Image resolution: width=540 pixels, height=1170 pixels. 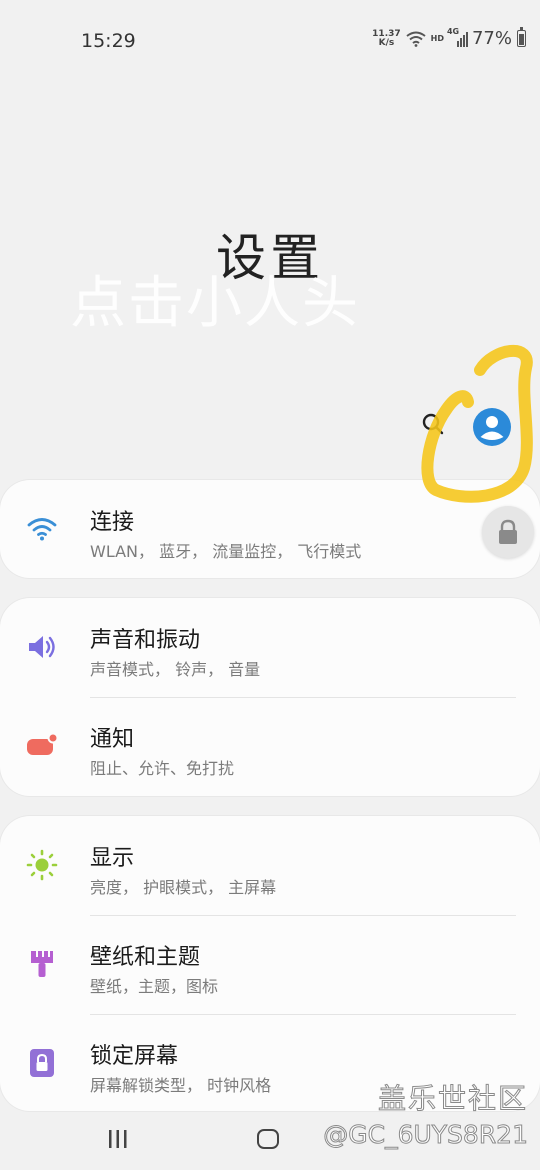 I want to click on recent-apps-icon, so click(x=118, y=1139).